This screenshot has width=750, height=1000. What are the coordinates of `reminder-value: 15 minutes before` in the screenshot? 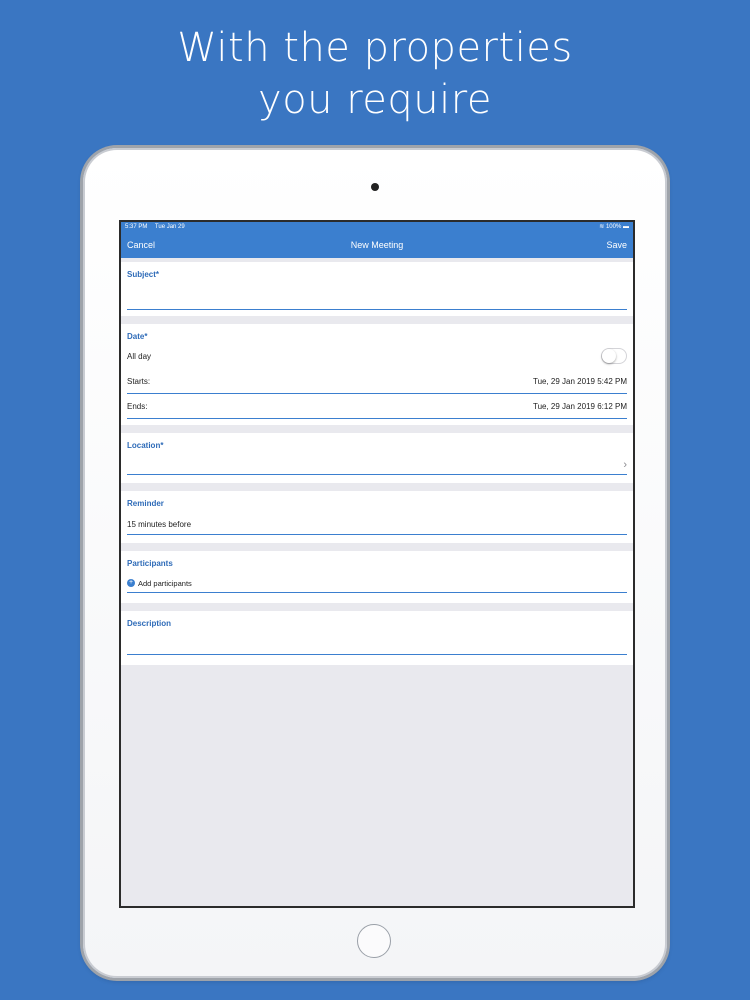 It's located at (159, 524).